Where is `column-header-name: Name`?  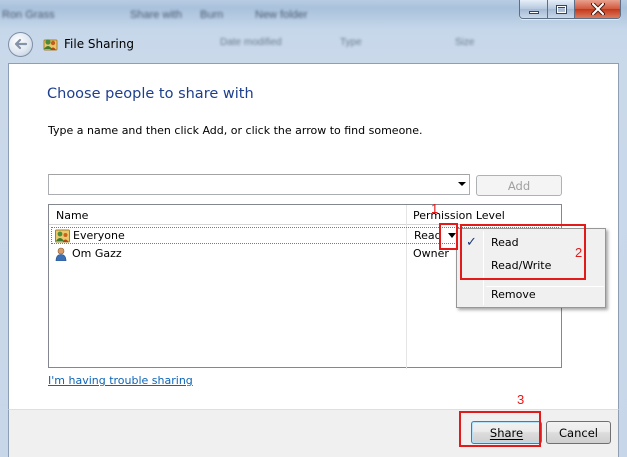 column-header-name: Name is located at coordinates (72, 215).